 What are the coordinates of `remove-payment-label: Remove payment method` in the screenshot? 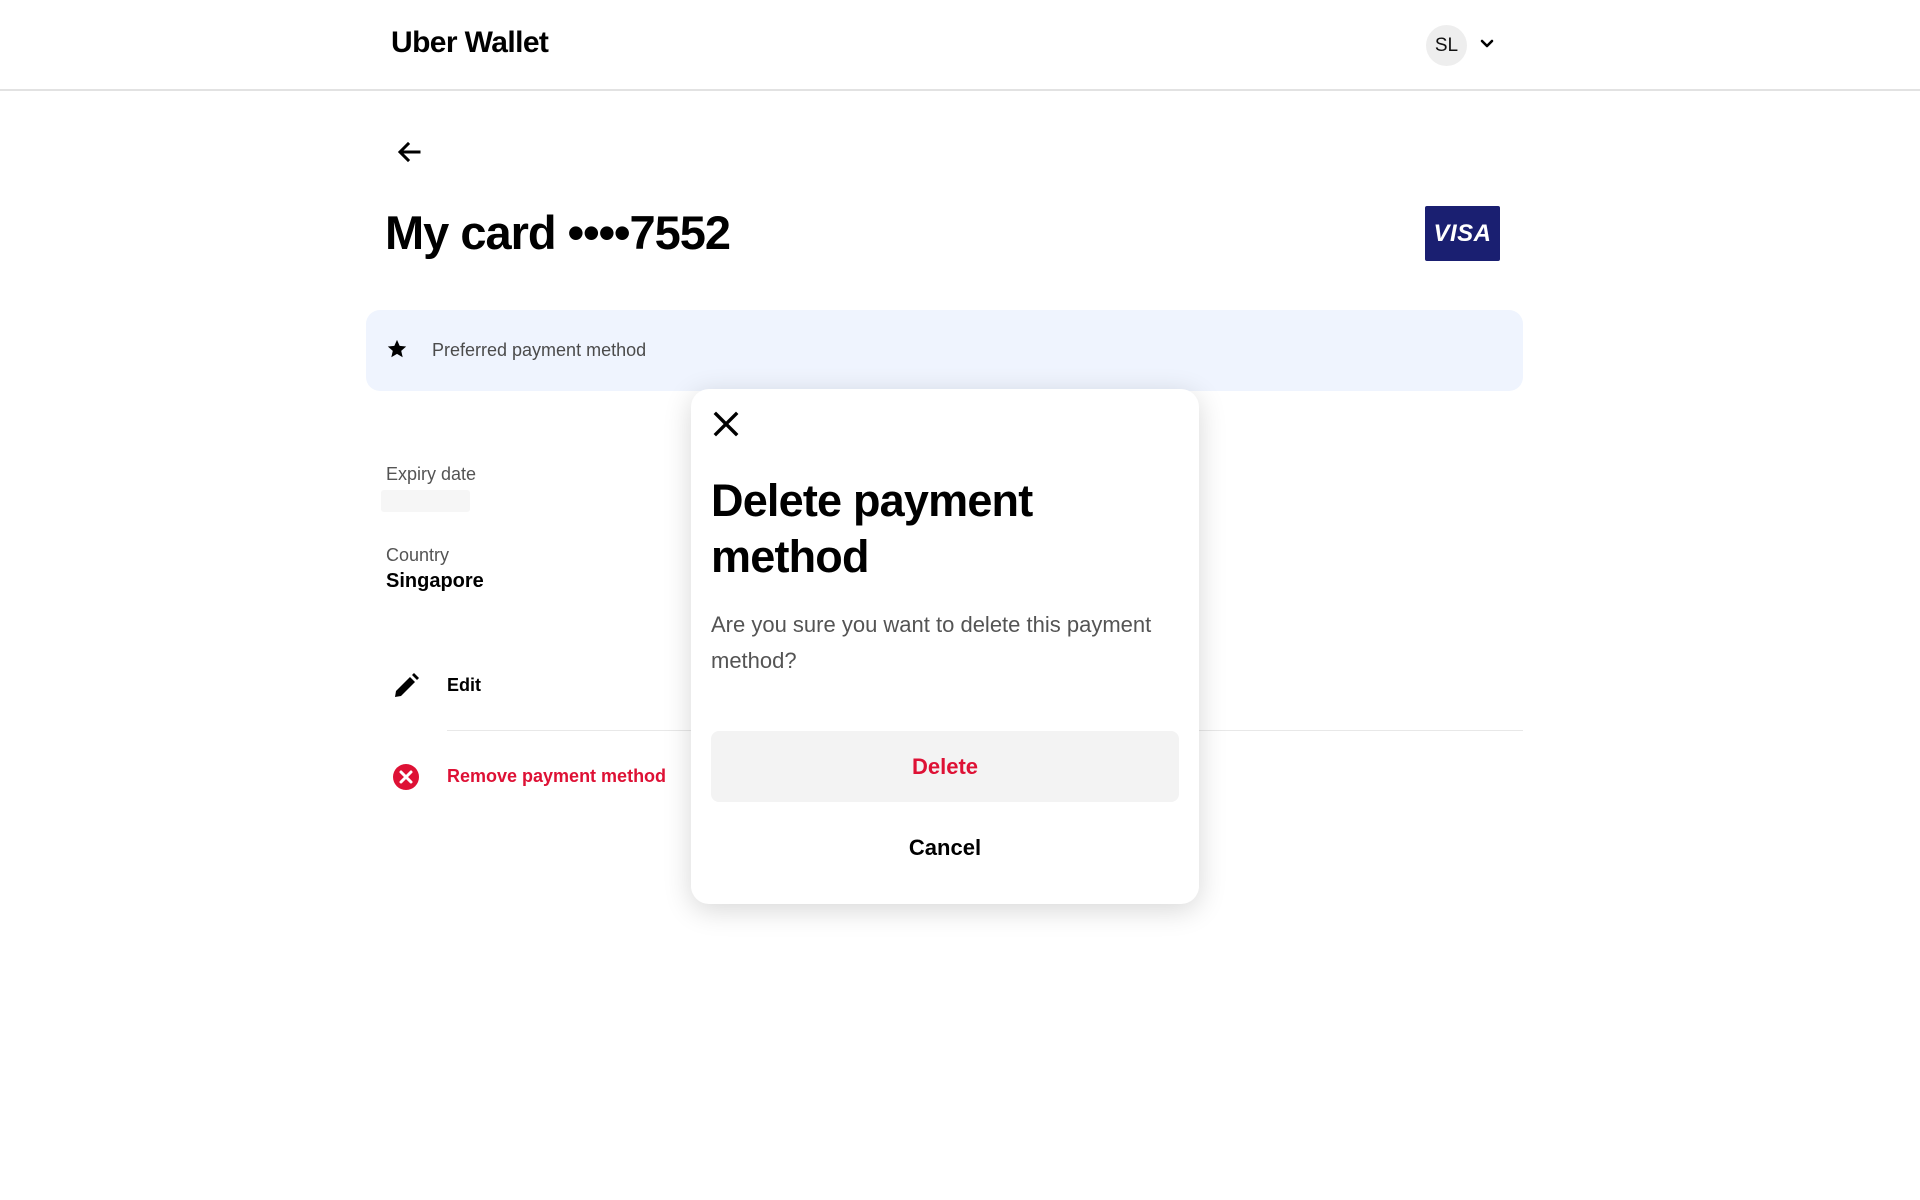 It's located at (557, 776).